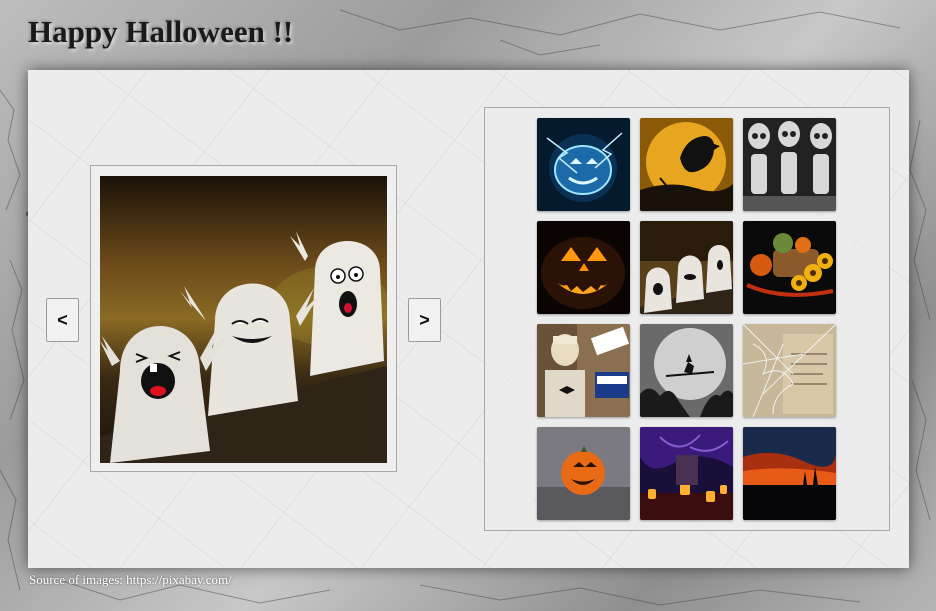 This screenshot has height=611, width=936. What do you see at coordinates (583, 164) in the screenshot?
I see `thumbnail-blue-pumpkin` at bounding box center [583, 164].